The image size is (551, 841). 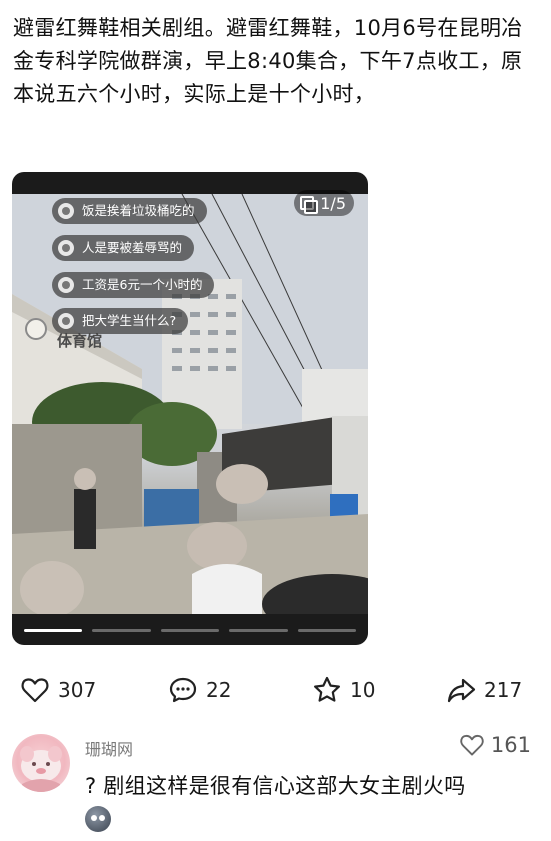 I want to click on comment-like-button: 161, so click(x=495, y=745).